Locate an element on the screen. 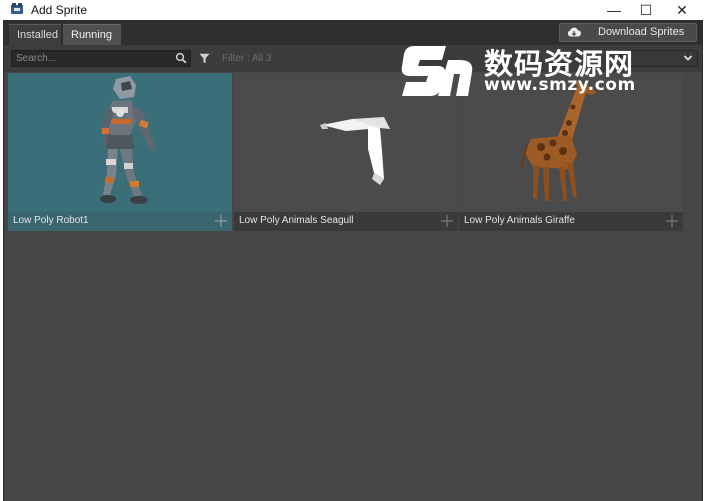 The width and height of the screenshot is (705, 501). sprite-caption: Low Poly Robot1 is located at coordinates (120, 221).